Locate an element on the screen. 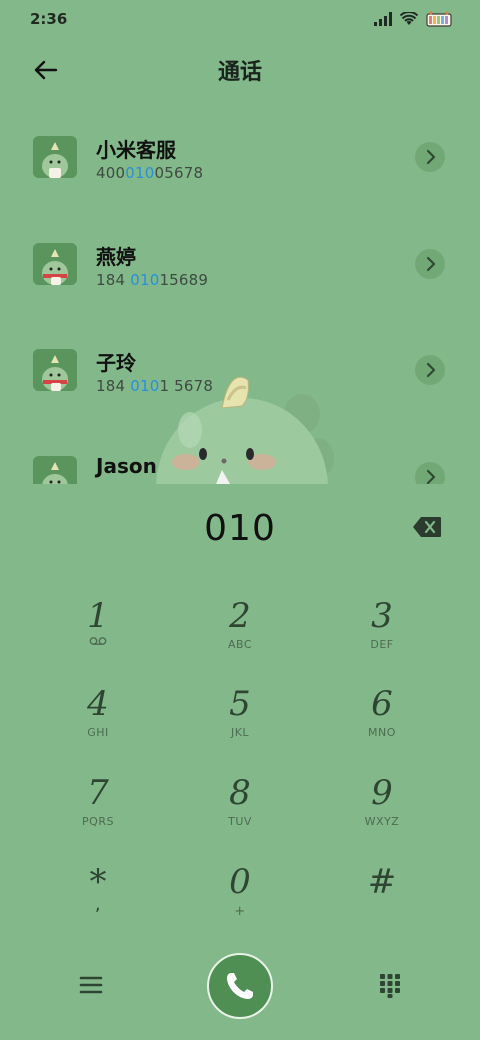 This screenshot has height=1040, width=480. menu-icon is located at coordinates (91, 985).